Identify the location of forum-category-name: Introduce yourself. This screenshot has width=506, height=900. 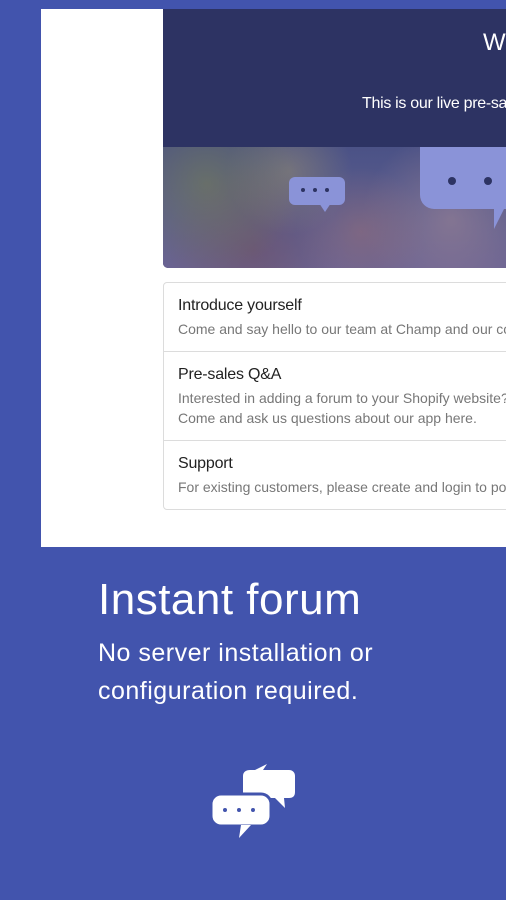
(342, 306).